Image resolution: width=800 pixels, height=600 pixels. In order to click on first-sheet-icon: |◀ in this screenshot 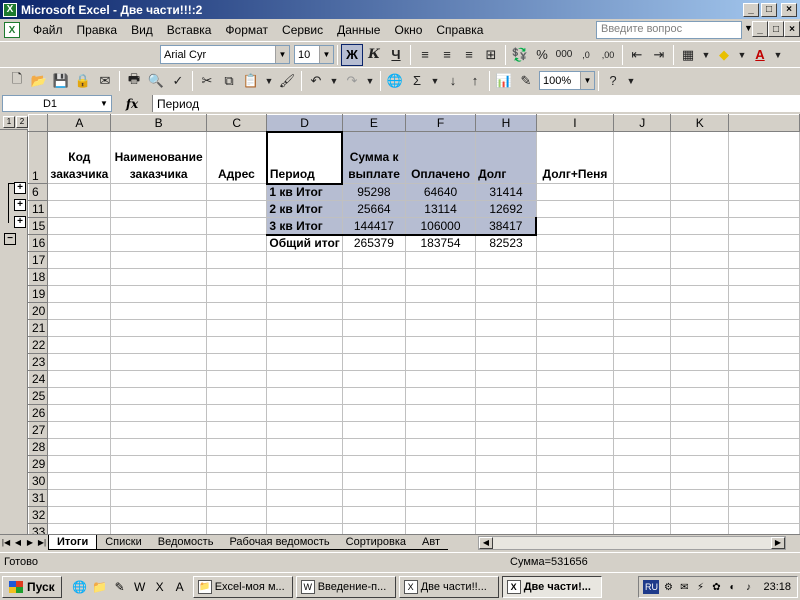, I will do `click(6, 542)`.